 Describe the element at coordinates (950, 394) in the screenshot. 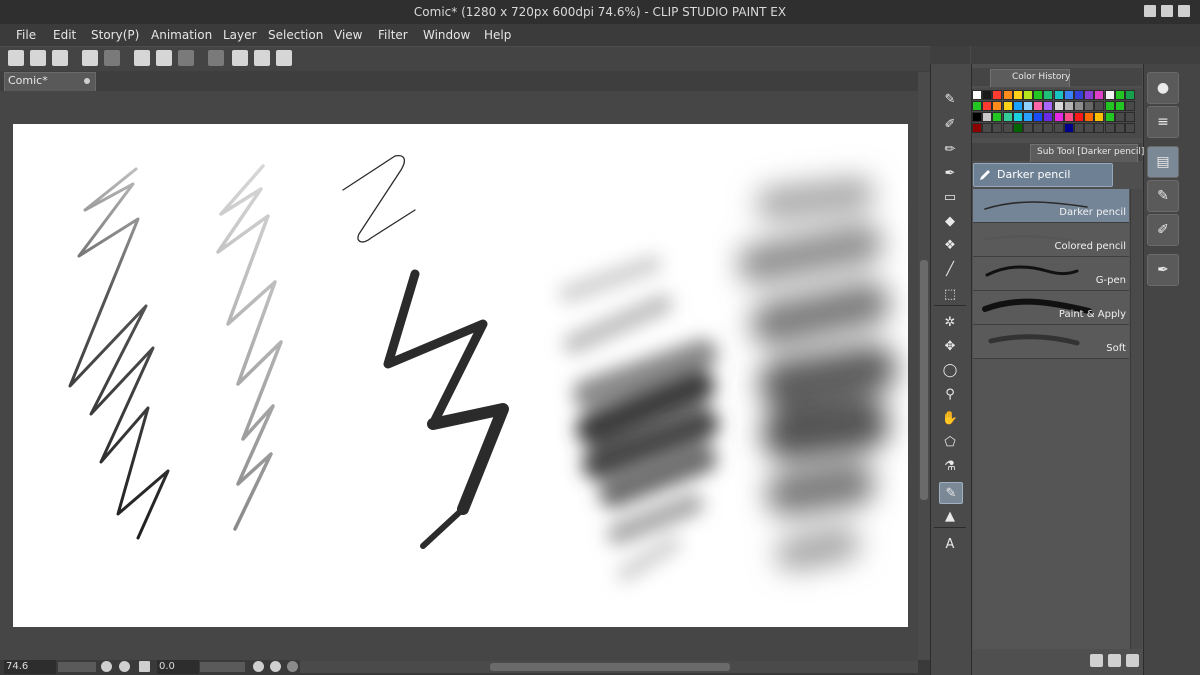

I see `zoom-tool-icon: ⚲` at that location.